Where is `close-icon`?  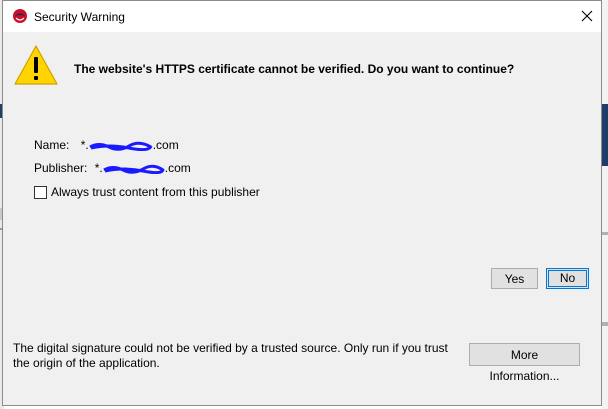
close-icon is located at coordinates (587, 16).